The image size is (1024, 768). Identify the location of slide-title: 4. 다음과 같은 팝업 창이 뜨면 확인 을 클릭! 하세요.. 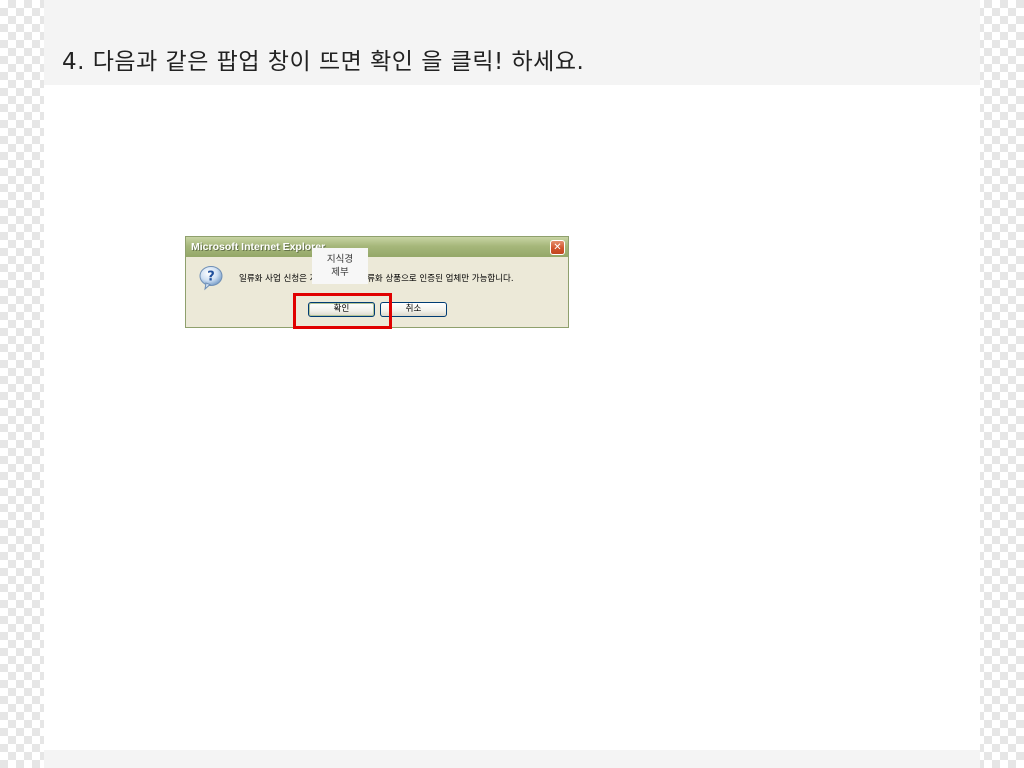
(323, 62).